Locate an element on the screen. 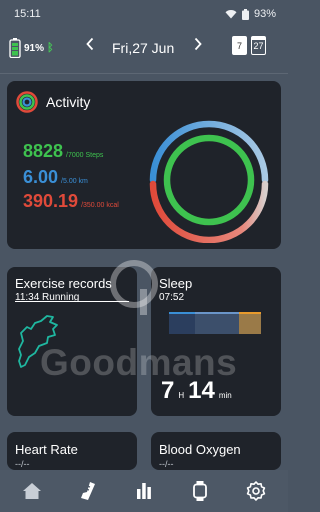 This screenshot has height=512, width=320. sleep-hours-unit: H is located at coordinates (181, 395).